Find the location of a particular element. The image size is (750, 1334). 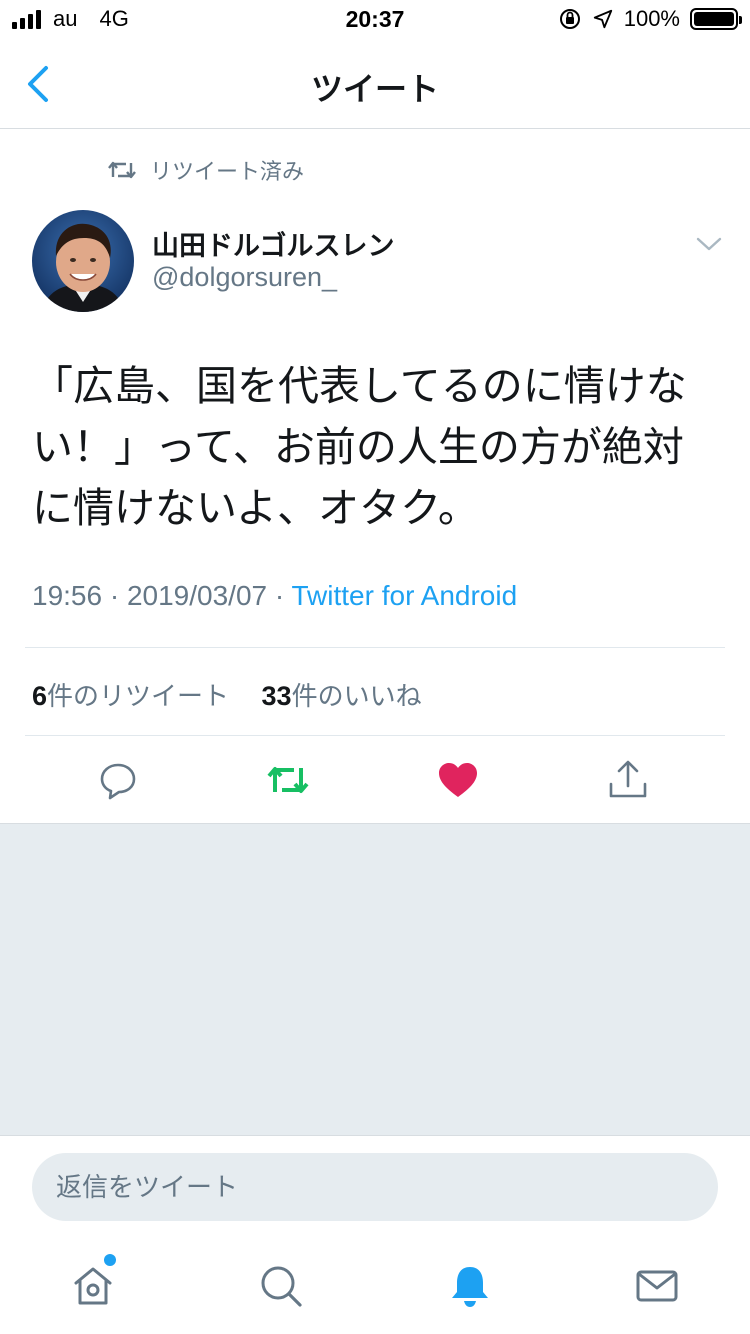

heart-icon is located at coordinates (458, 780).